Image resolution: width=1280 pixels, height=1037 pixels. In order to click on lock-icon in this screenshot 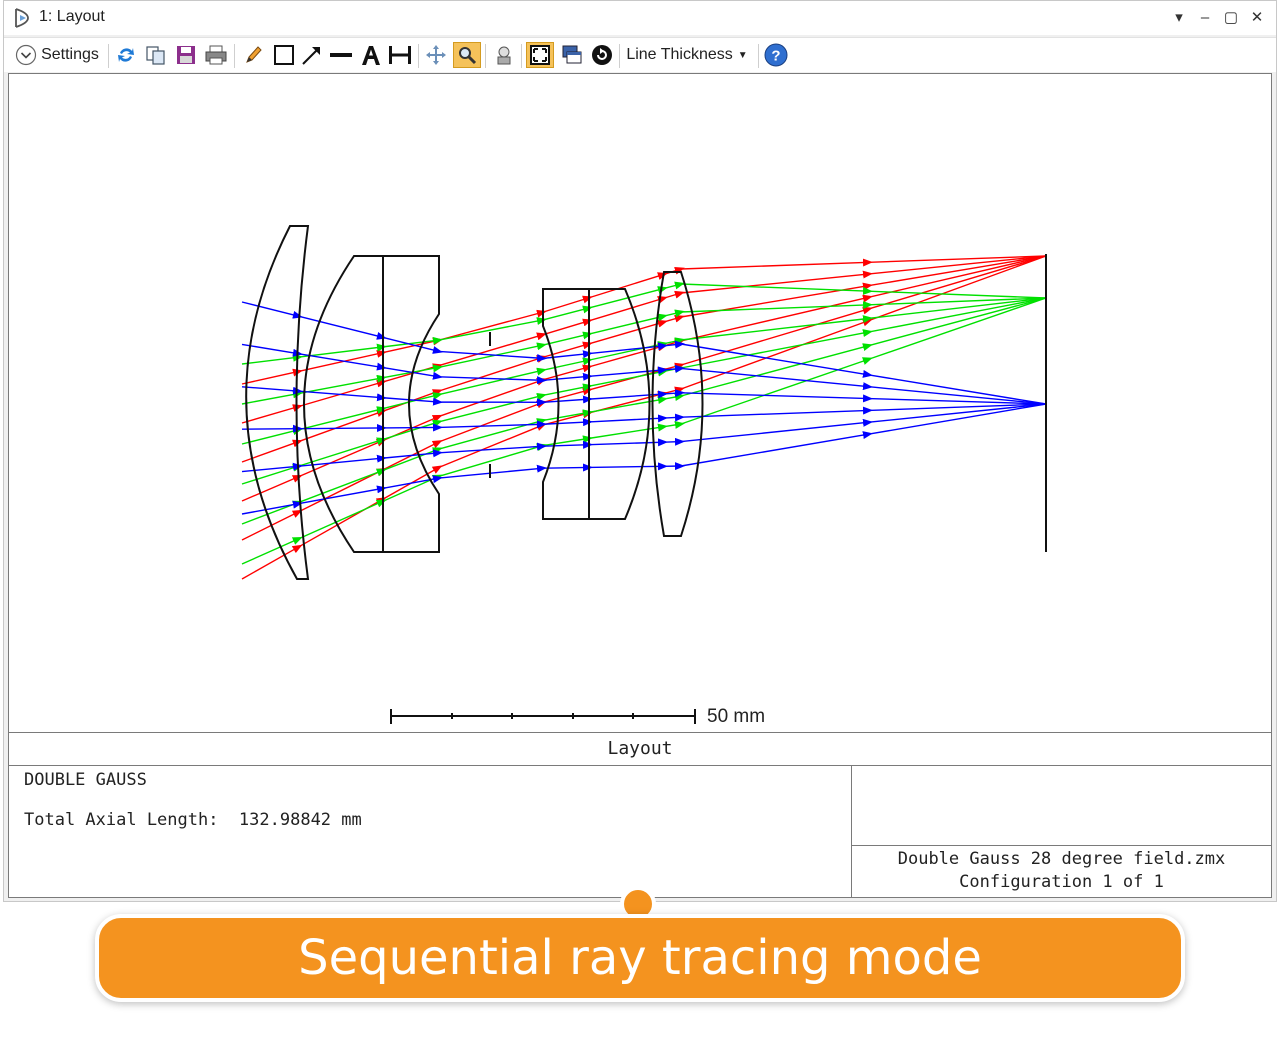, I will do `click(504, 55)`.